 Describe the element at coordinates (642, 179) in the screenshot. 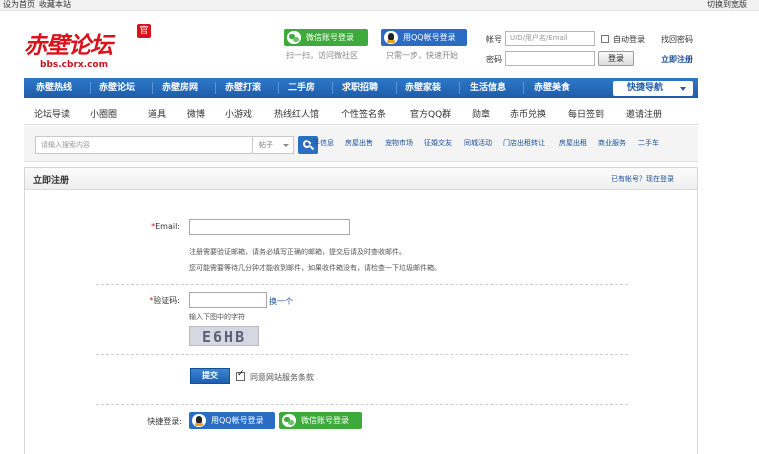

I see `login-now-link: 已有帐号？现在登录` at that location.